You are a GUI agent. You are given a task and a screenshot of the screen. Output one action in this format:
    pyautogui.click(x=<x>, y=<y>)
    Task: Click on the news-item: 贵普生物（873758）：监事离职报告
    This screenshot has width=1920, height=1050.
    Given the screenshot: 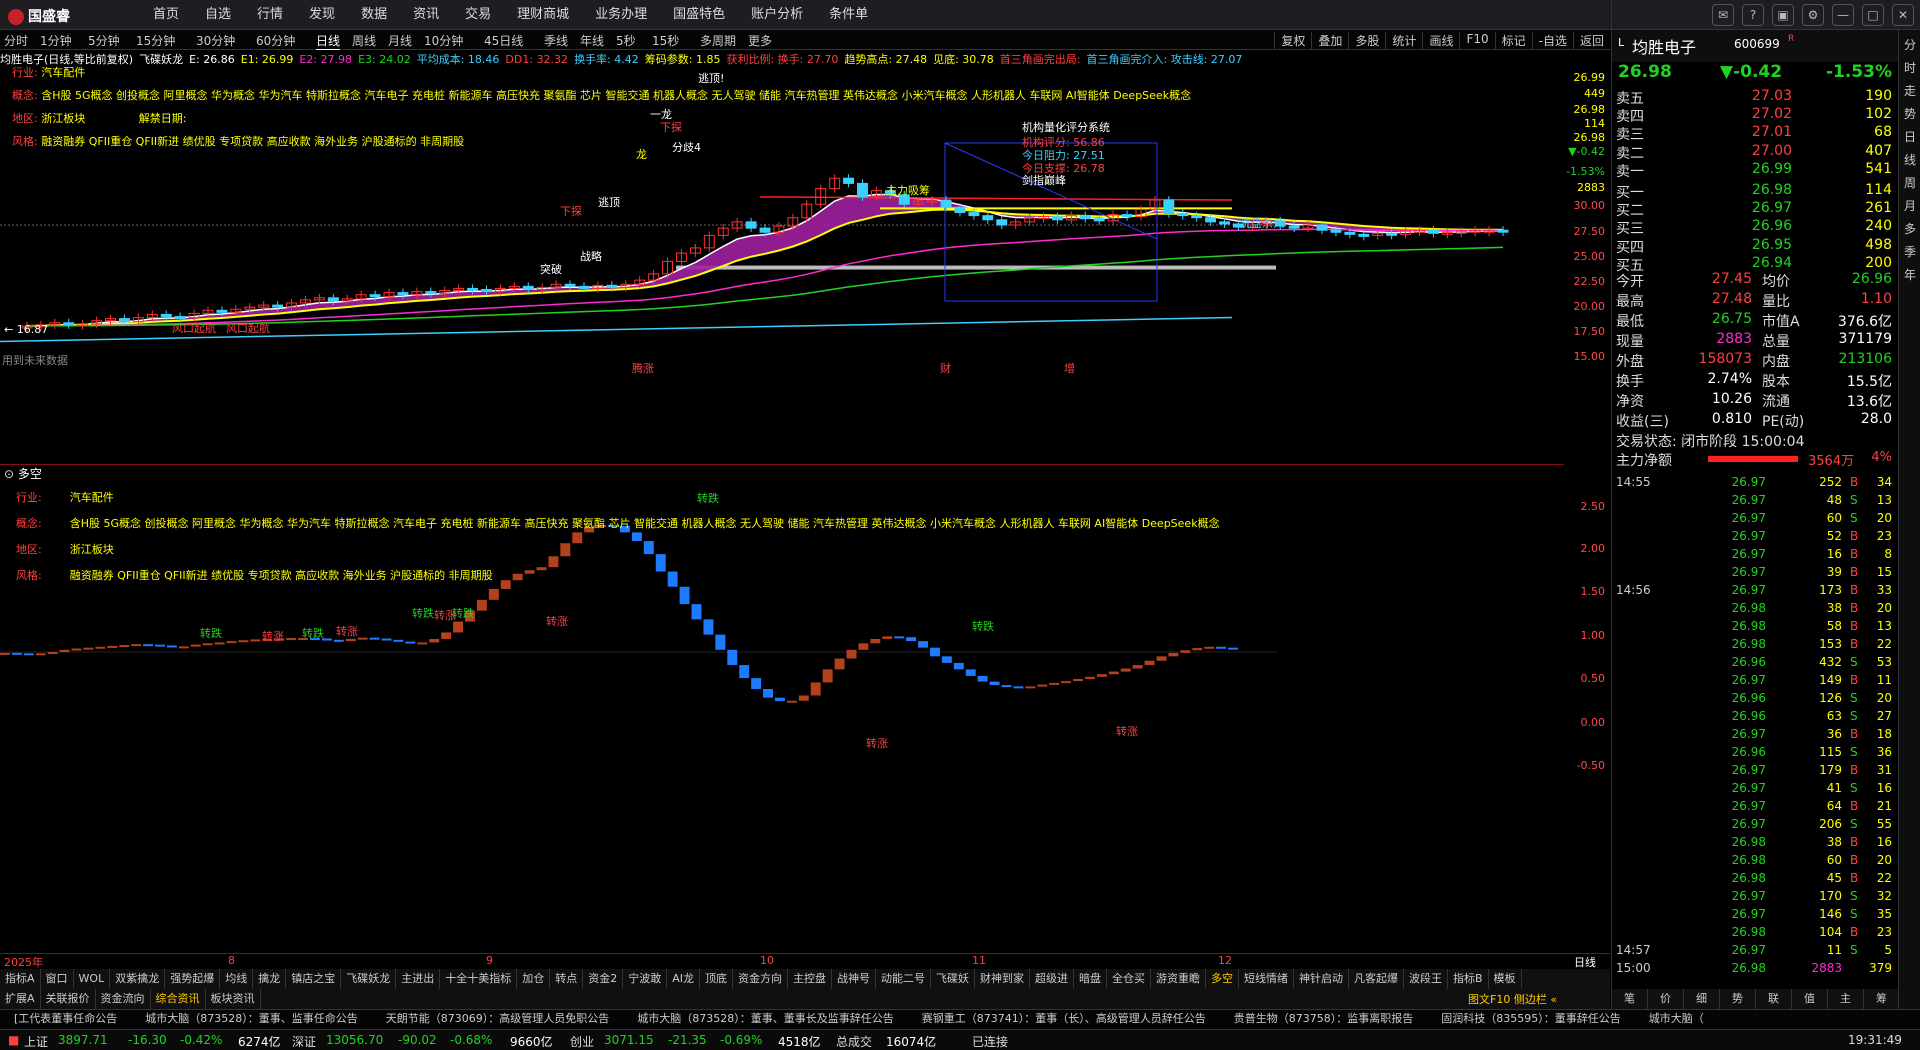 What is the action you would take?
    pyautogui.click(x=1324, y=1018)
    